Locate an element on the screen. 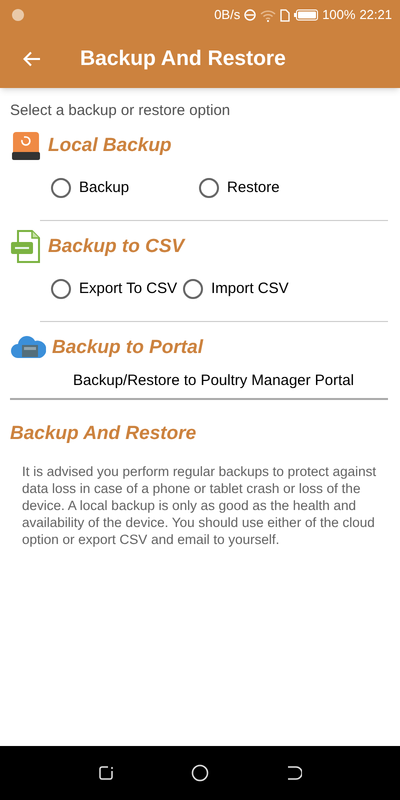 The image size is (400, 800). recent-apps-icon is located at coordinates (106, 773).